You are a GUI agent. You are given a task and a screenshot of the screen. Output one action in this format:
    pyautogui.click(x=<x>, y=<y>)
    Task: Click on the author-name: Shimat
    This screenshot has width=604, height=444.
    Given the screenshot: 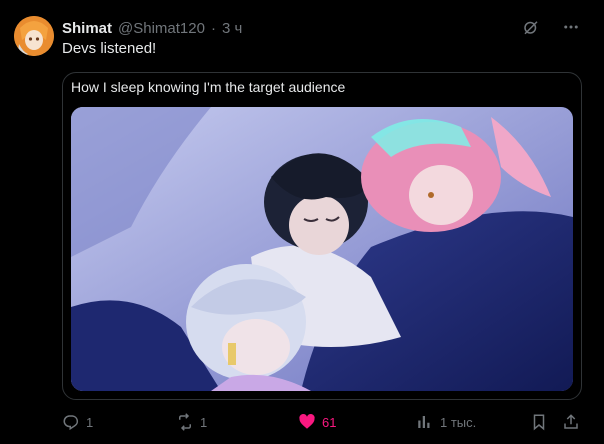 What is the action you would take?
    pyautogui.click(x=87, y=28)
    